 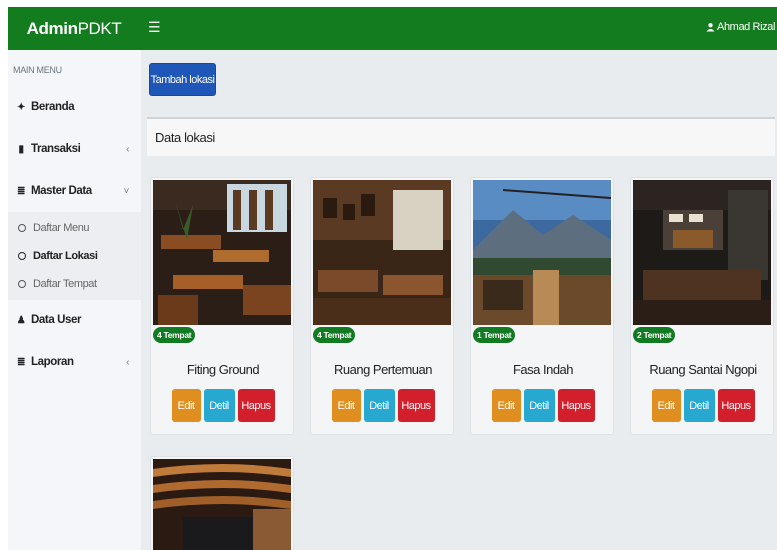 I want to click on location-name: Fasa Indah, so click(x=543, y=369).